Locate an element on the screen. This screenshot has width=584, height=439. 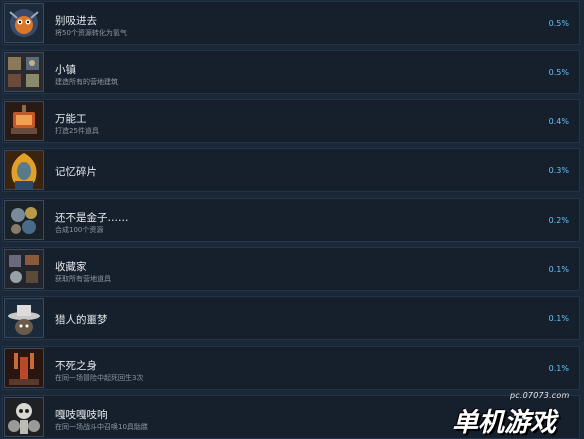
hunter-hat-icon is located at coordinates (24, 318).